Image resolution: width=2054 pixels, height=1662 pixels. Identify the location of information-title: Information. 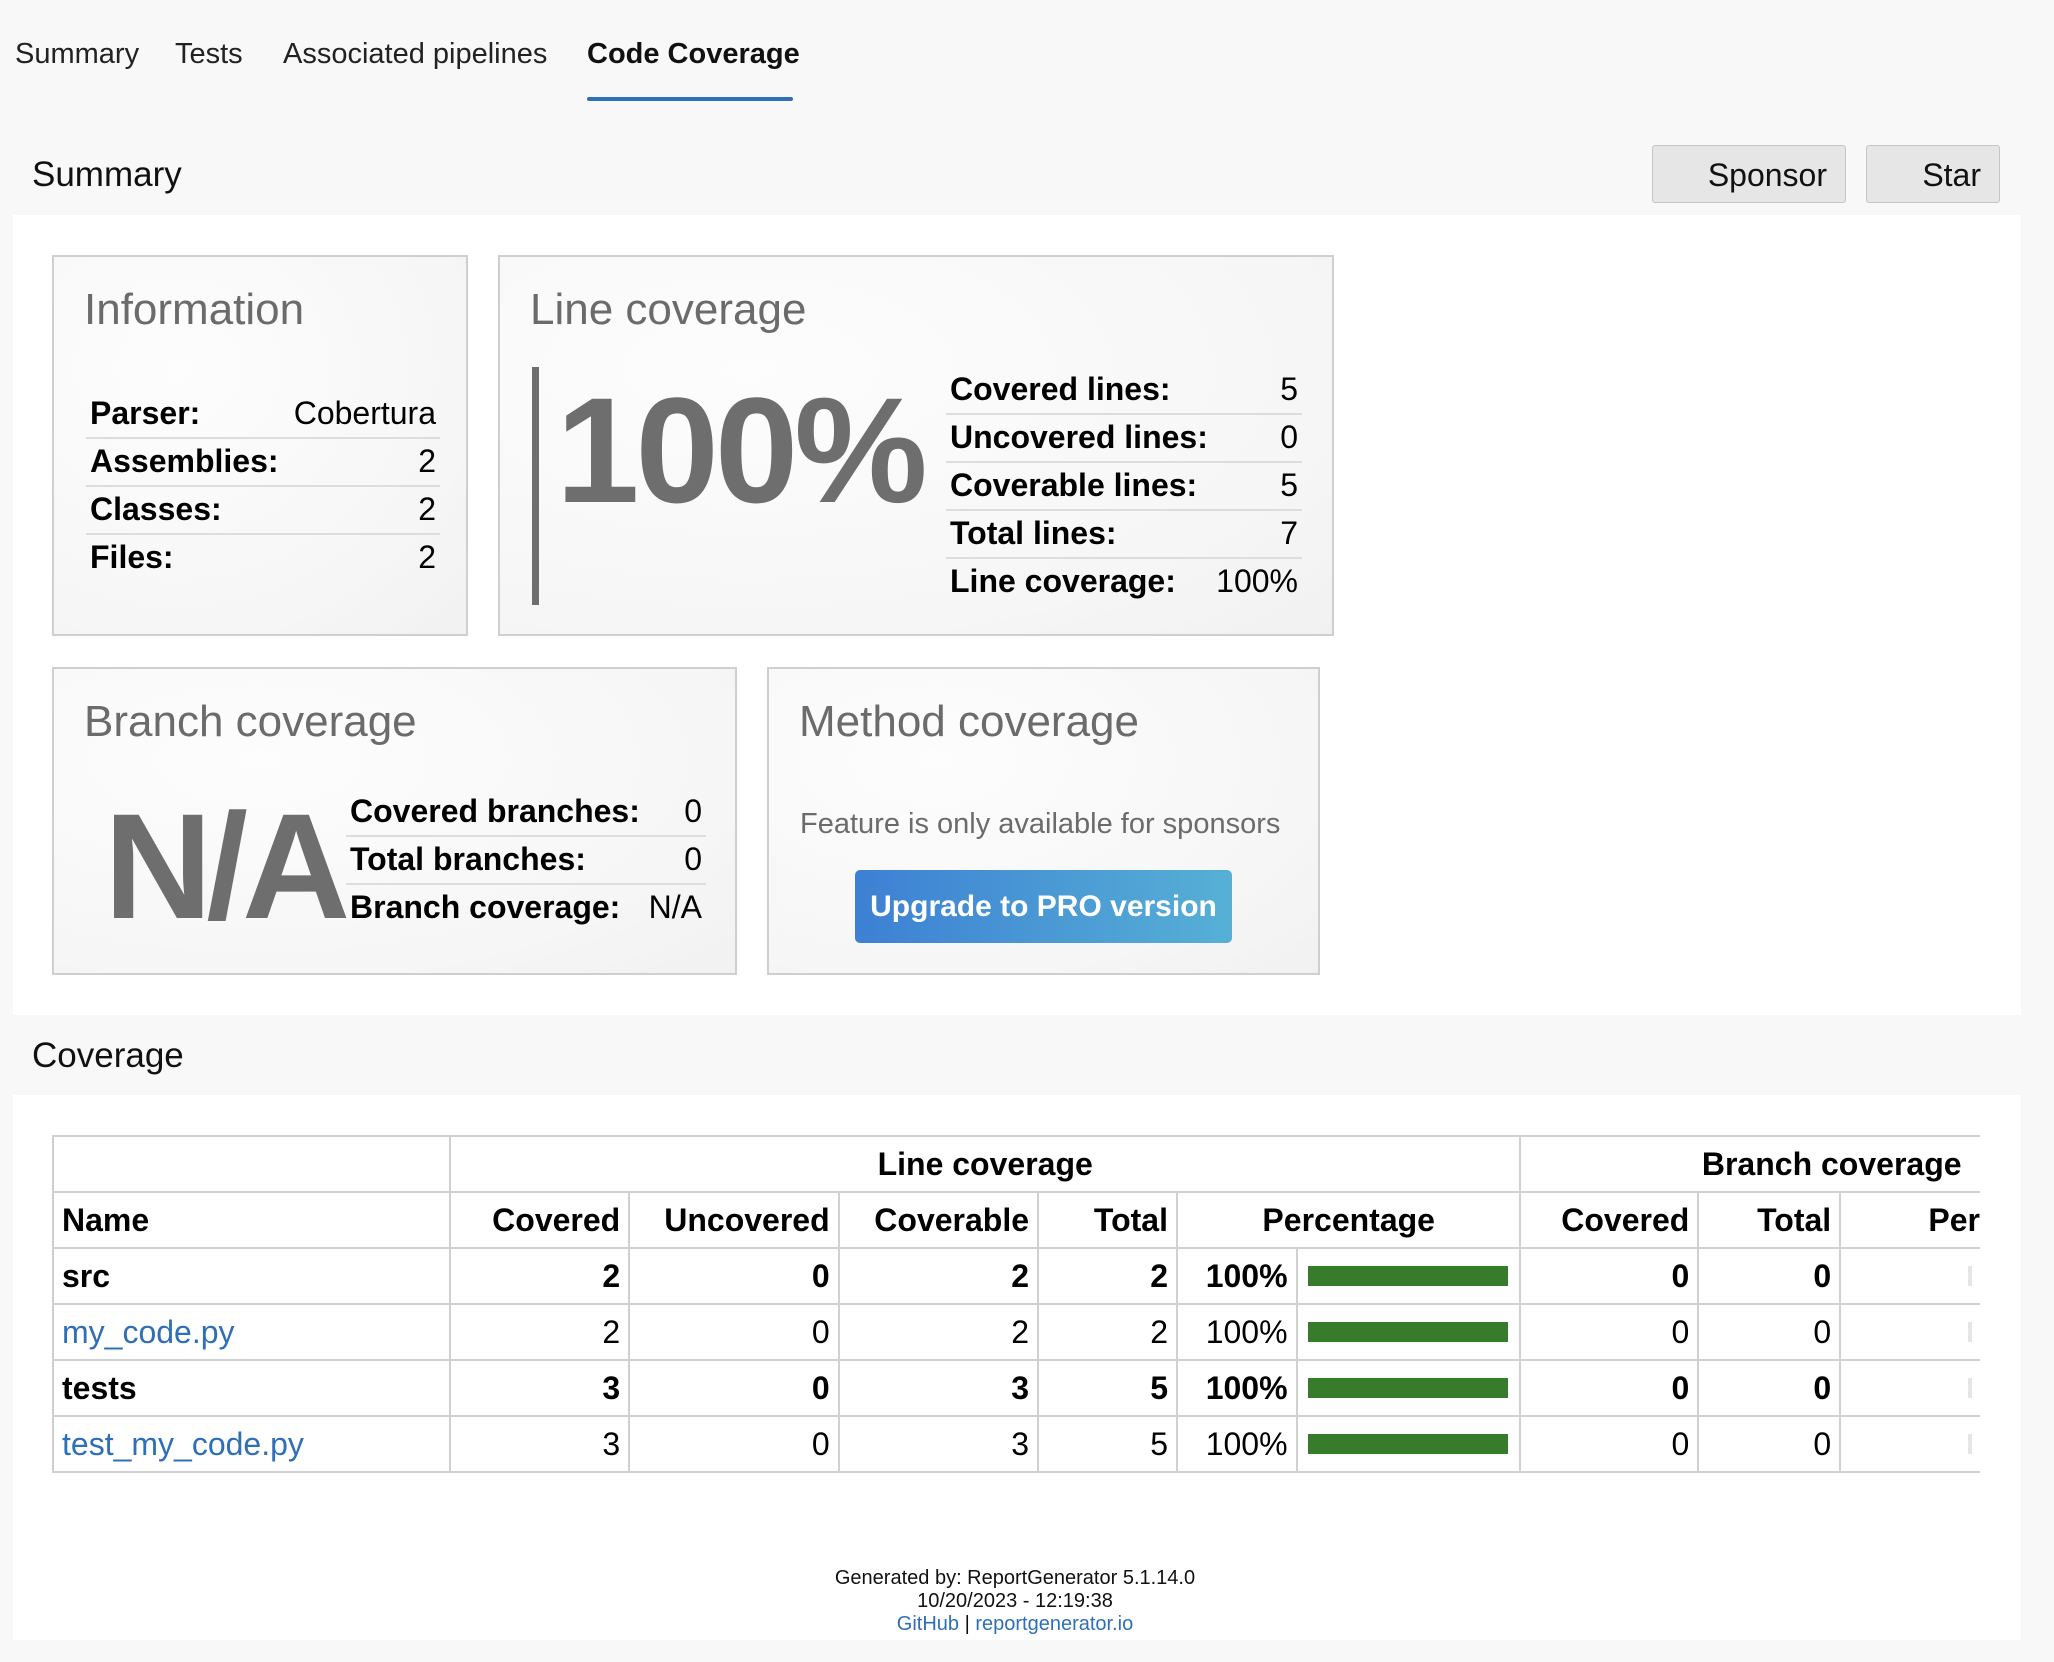
(194, 309).